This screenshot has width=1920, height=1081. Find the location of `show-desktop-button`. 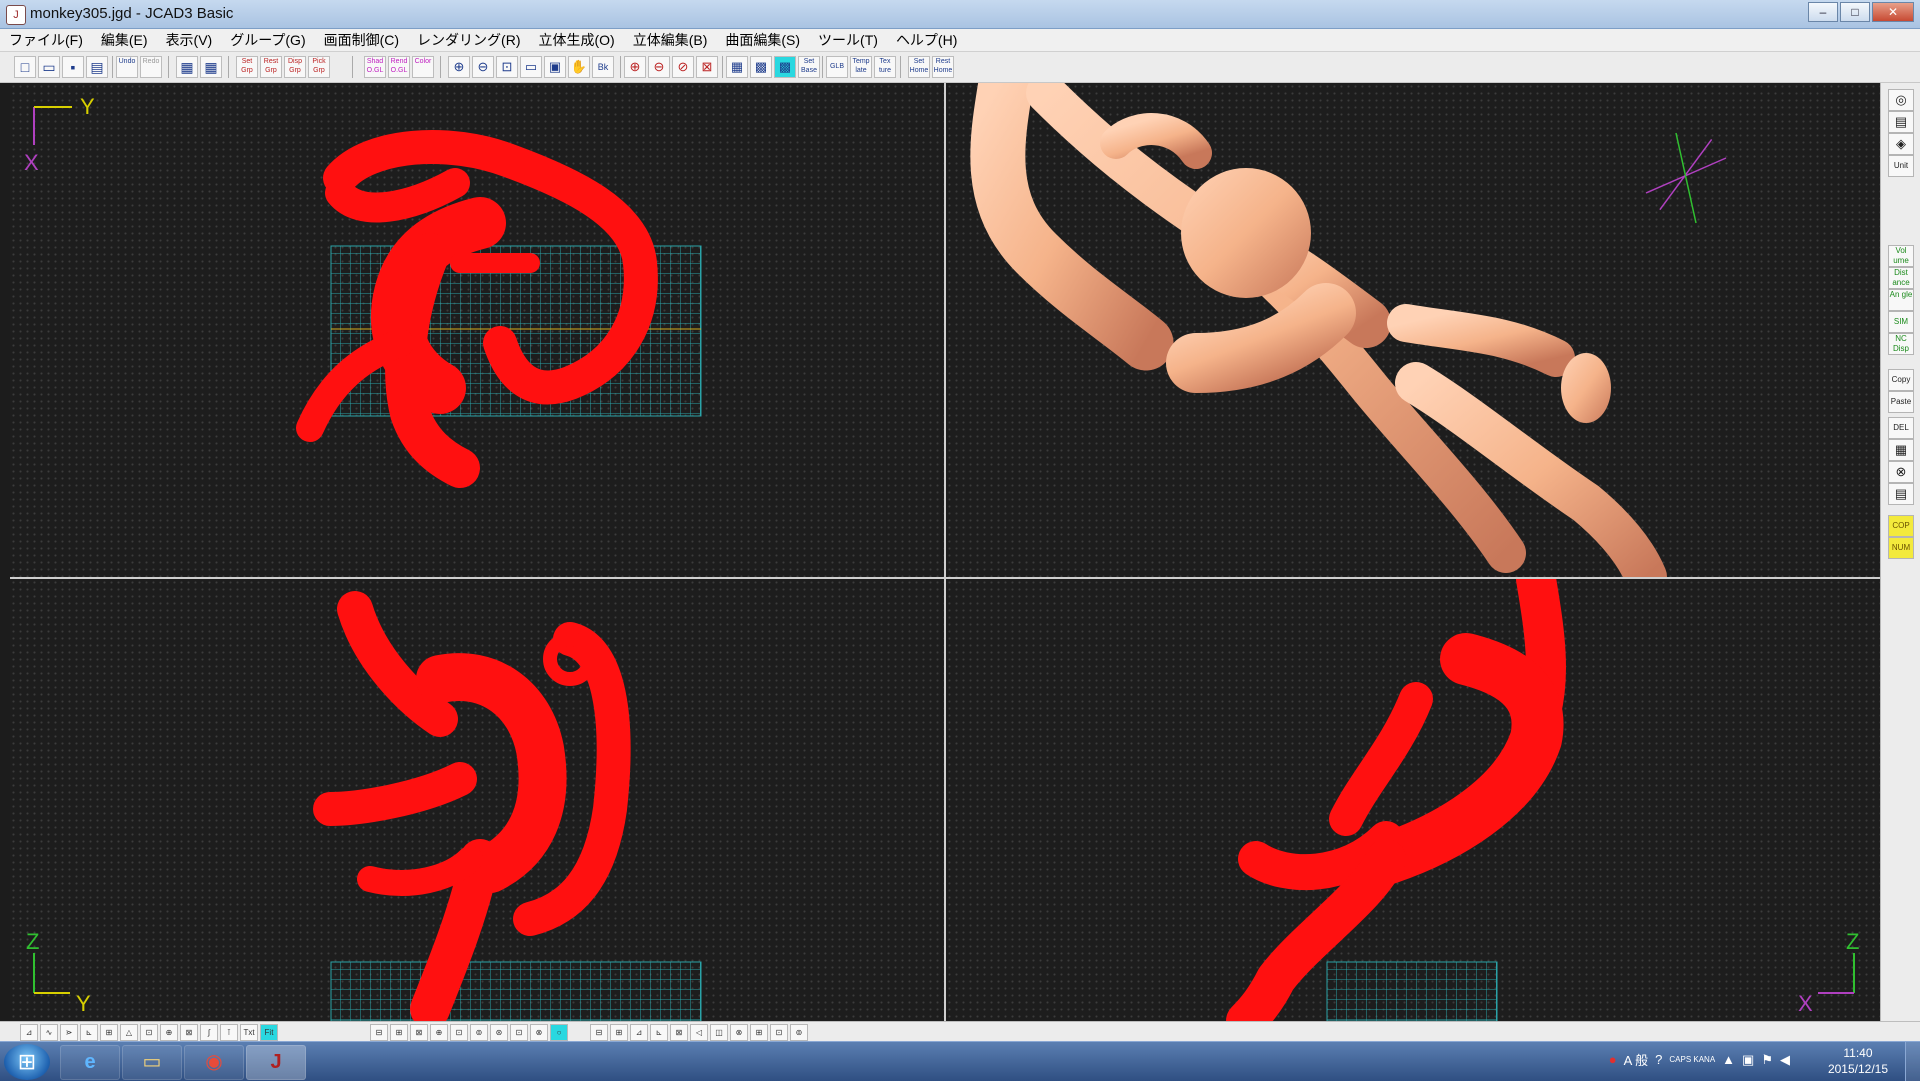

show-desktop-button is located at coordinates (1912, 1061).